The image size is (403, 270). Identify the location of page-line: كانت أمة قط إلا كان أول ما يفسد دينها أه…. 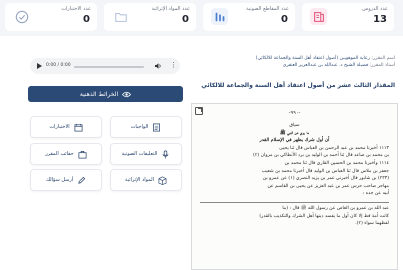
(324, 216).